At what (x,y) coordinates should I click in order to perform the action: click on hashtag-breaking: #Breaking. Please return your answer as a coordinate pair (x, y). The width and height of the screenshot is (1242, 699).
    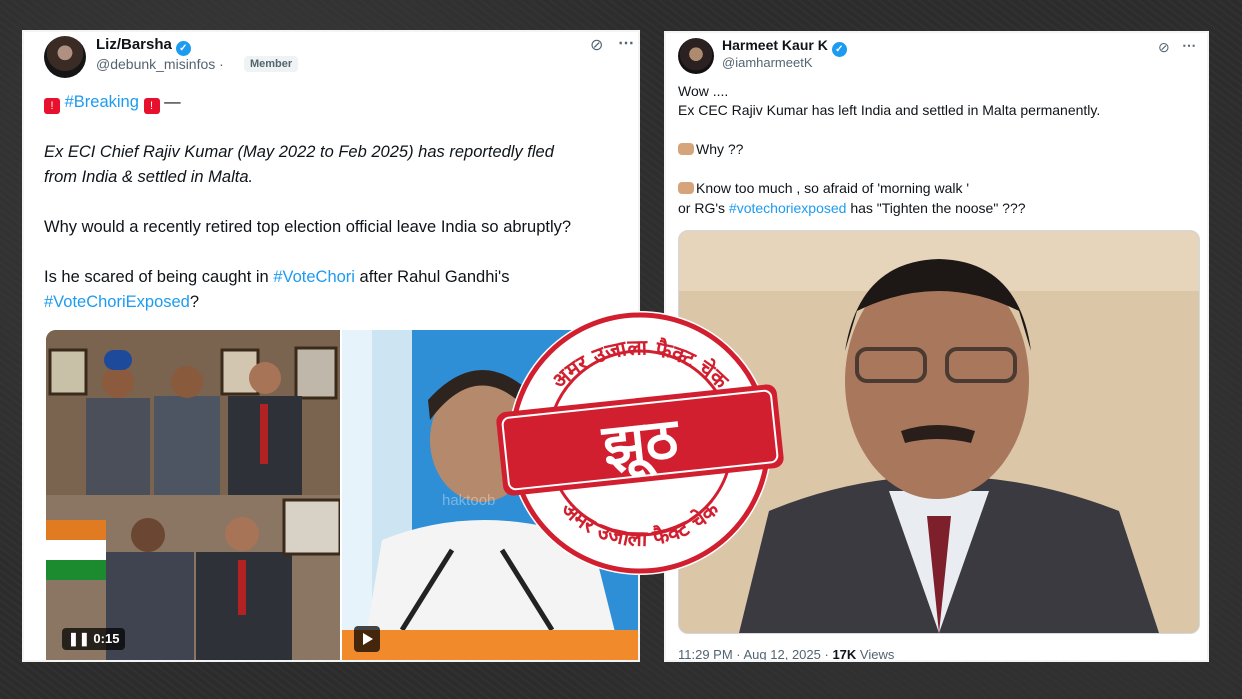
    Looking at the image, I should click on (102, 102).